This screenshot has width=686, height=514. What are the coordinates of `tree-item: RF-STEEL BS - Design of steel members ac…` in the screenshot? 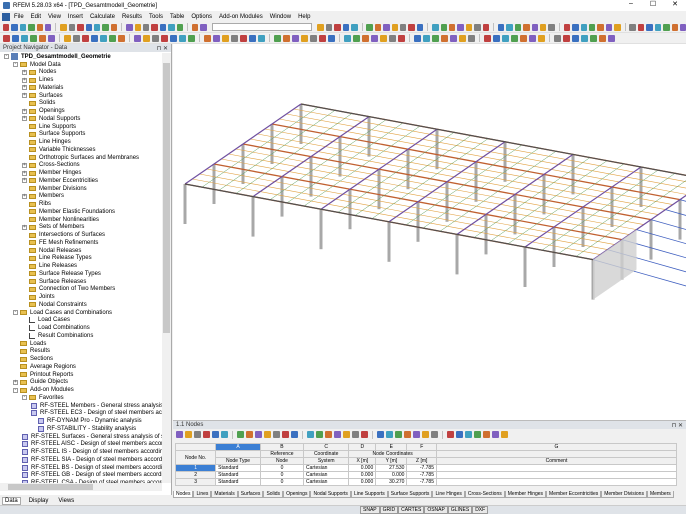 It's located at (81, 468).